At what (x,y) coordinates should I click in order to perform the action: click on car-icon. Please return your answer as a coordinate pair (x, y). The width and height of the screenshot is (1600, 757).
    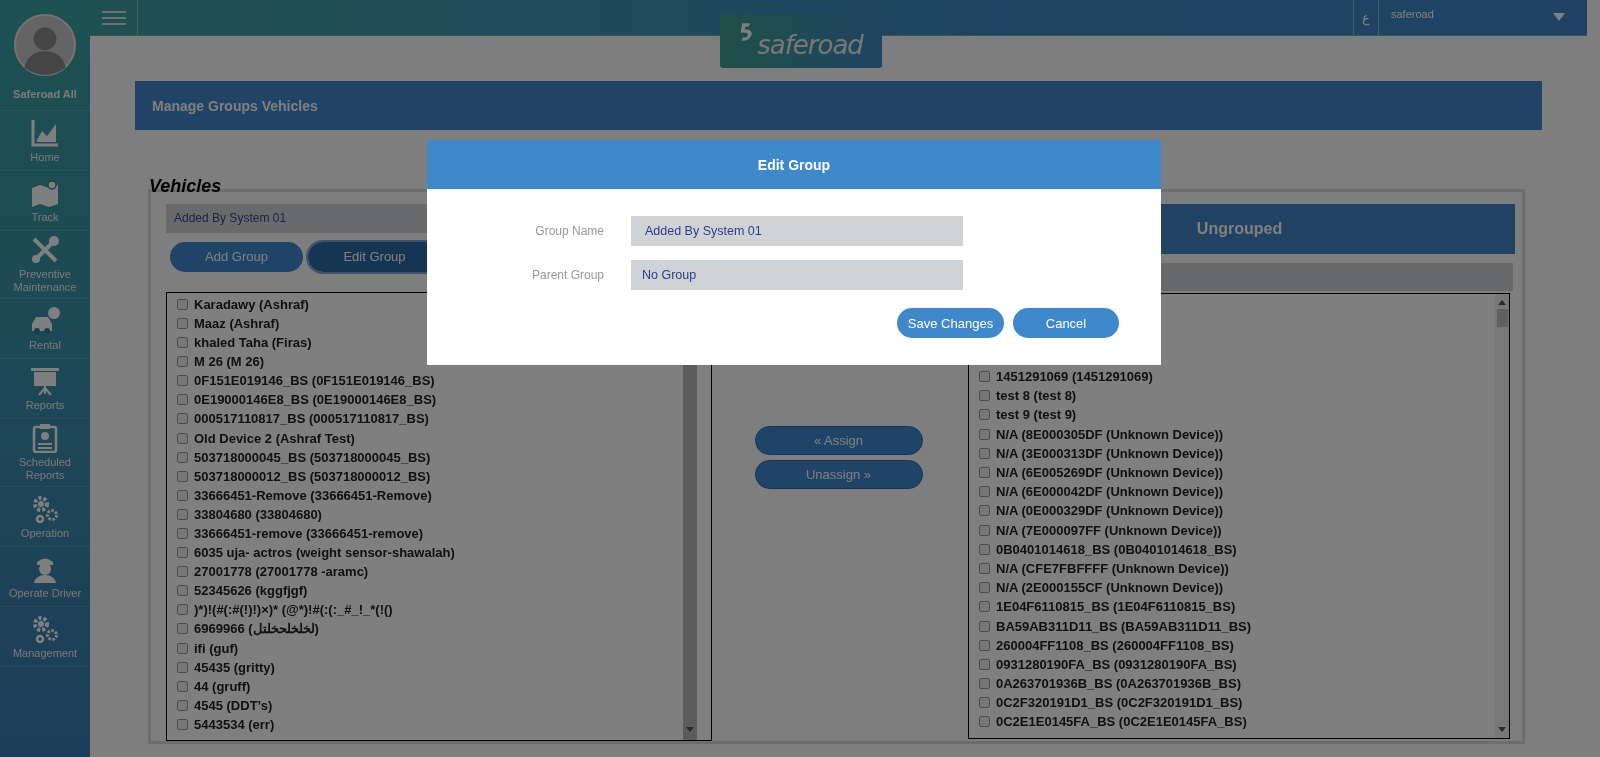
    Looking at the image, I should click on (45, 320).